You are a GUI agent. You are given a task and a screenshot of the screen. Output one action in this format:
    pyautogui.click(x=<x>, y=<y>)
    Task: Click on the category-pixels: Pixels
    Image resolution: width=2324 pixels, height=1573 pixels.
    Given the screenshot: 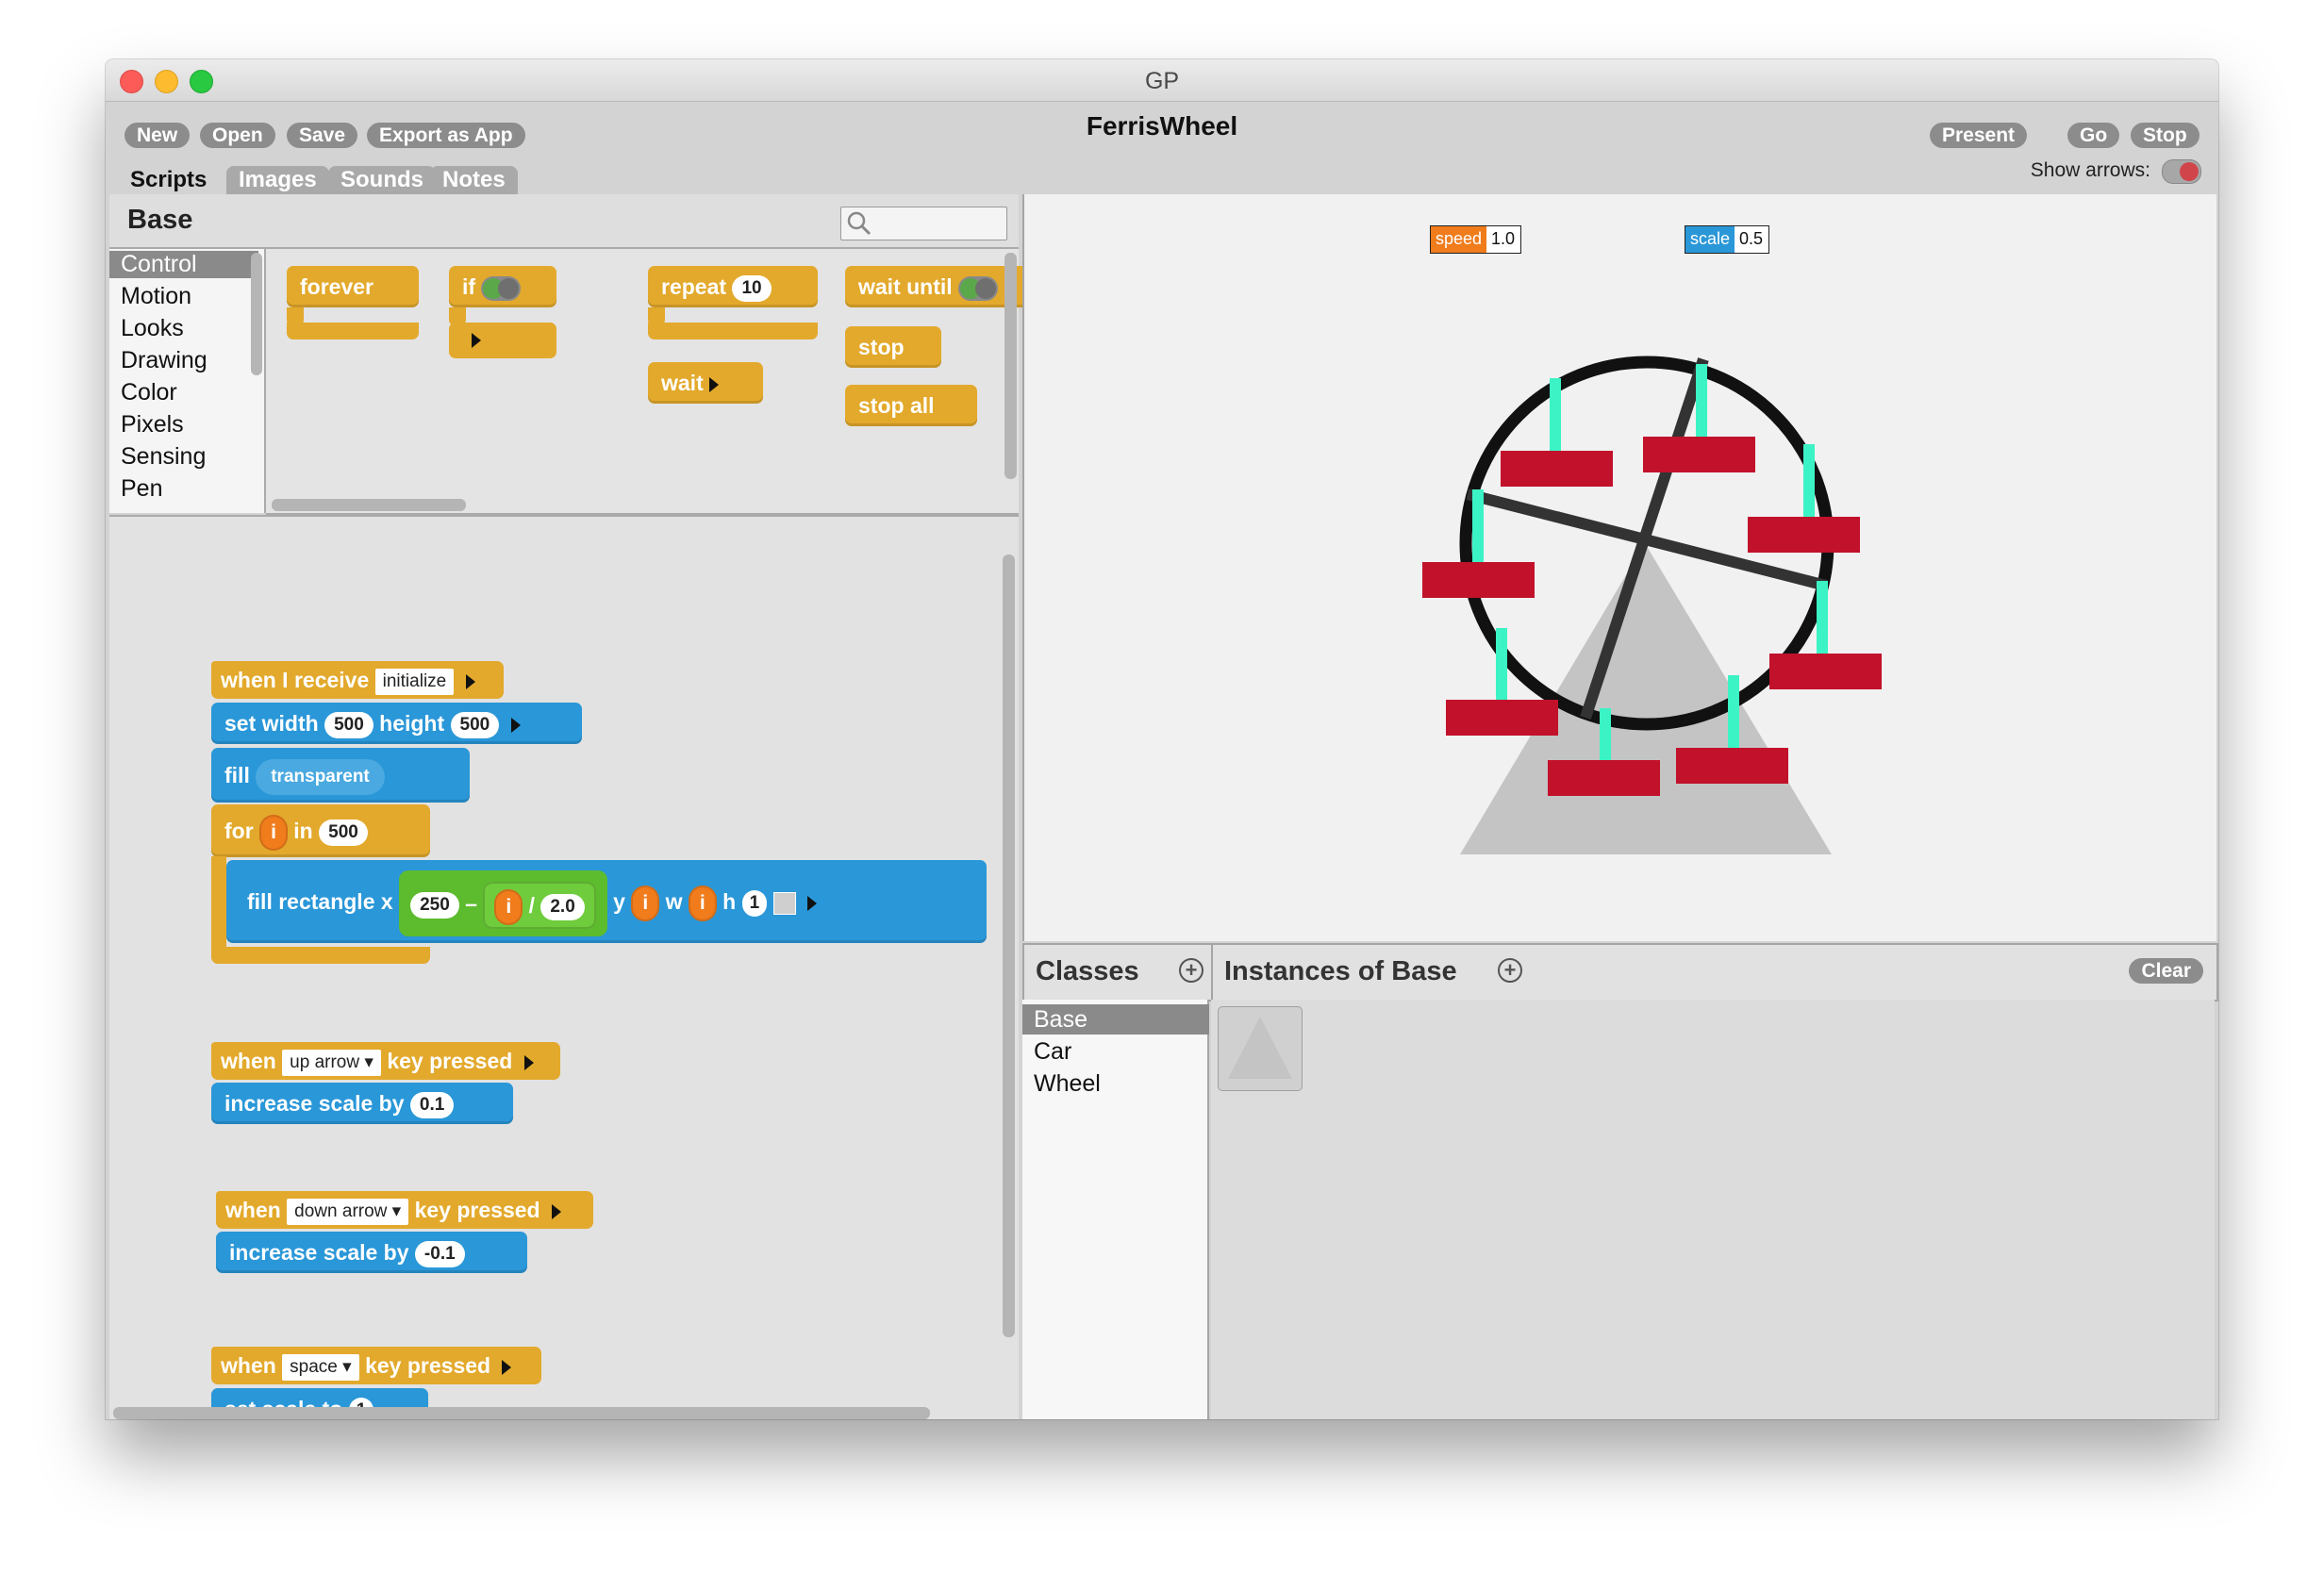 What is the action you would take?
    pyautogui.click(x=152, y=425)
    